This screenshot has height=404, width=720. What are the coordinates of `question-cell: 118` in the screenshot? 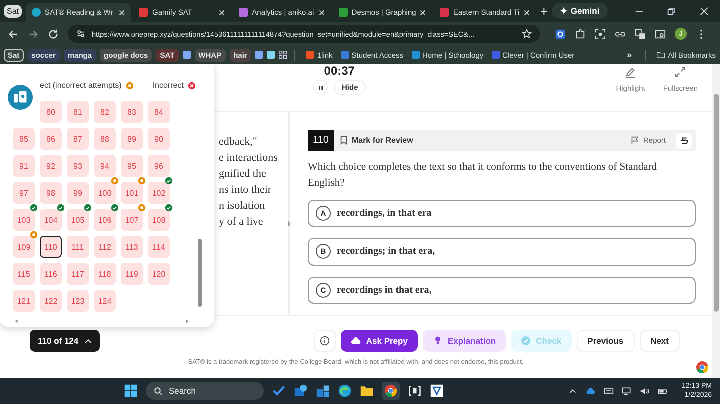 It's located at (105, 274).